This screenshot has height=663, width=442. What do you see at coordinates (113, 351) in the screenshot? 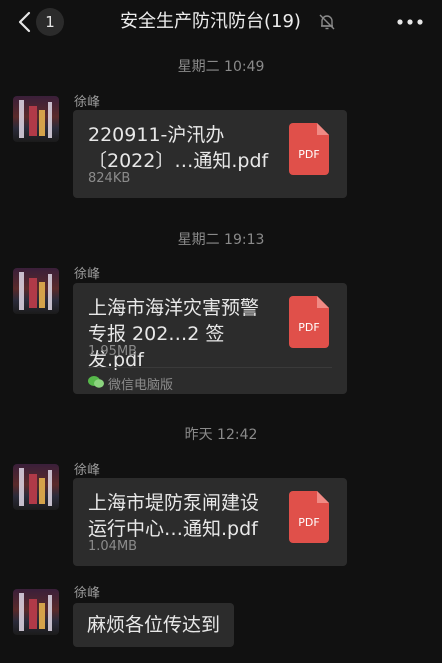
I see `file-size: 1.95MB` at bounding box center [113, 351].